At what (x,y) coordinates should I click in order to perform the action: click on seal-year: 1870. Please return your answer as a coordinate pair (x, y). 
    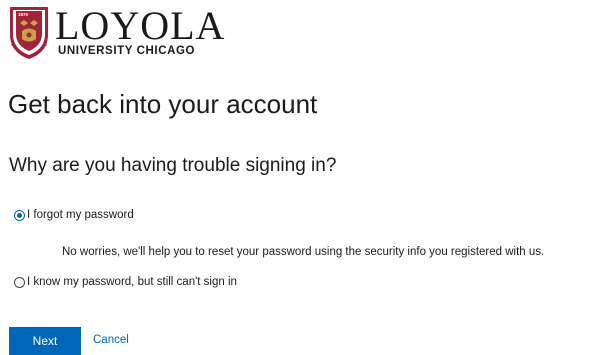
    Looking at the image, I should click on (23, 14).